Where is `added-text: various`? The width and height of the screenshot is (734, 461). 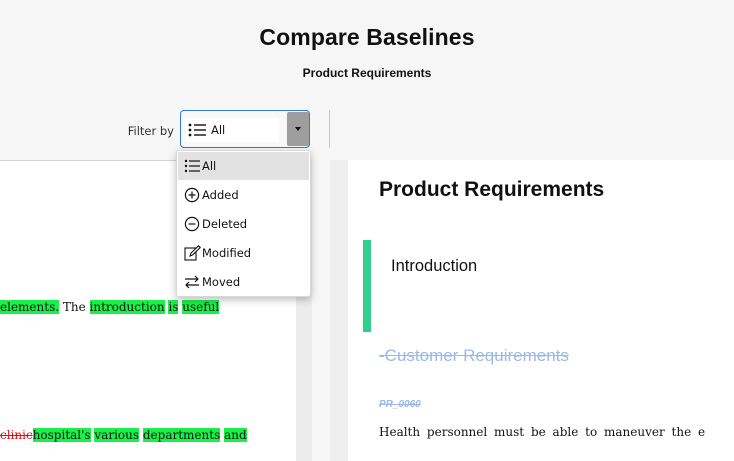 added-text: various is located at coordinates (117, 435).